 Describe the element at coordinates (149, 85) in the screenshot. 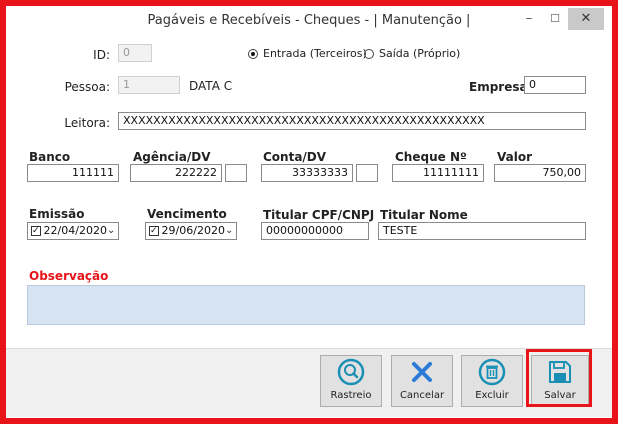

I see `pessoa-field: 1` at that location.